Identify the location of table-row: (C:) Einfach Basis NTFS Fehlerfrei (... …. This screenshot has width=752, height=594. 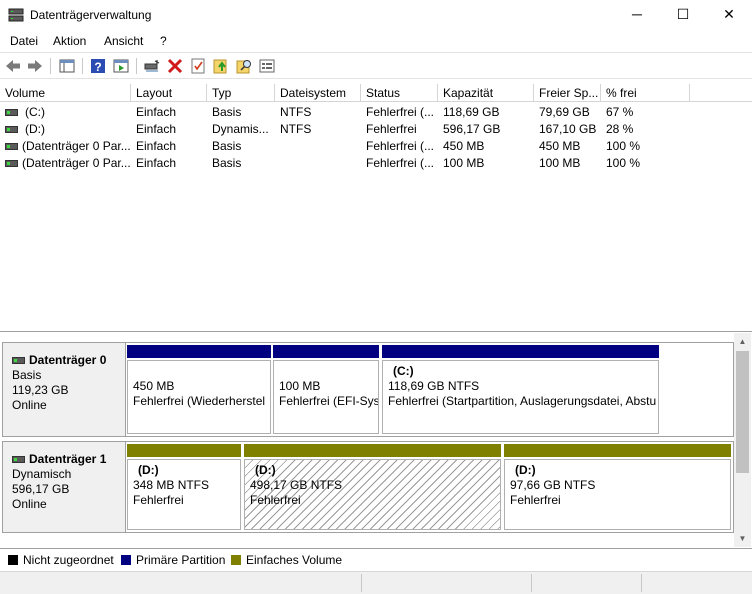
(376, 112).